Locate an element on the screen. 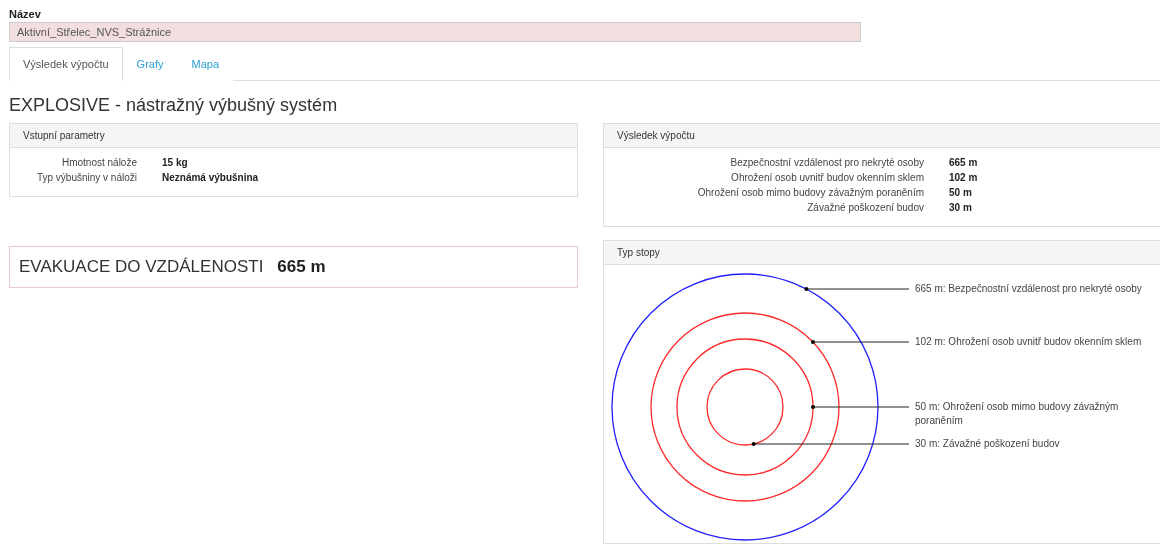 The image size is (1160, 547). result-value: 30 m is located at coordinates (961, 207).